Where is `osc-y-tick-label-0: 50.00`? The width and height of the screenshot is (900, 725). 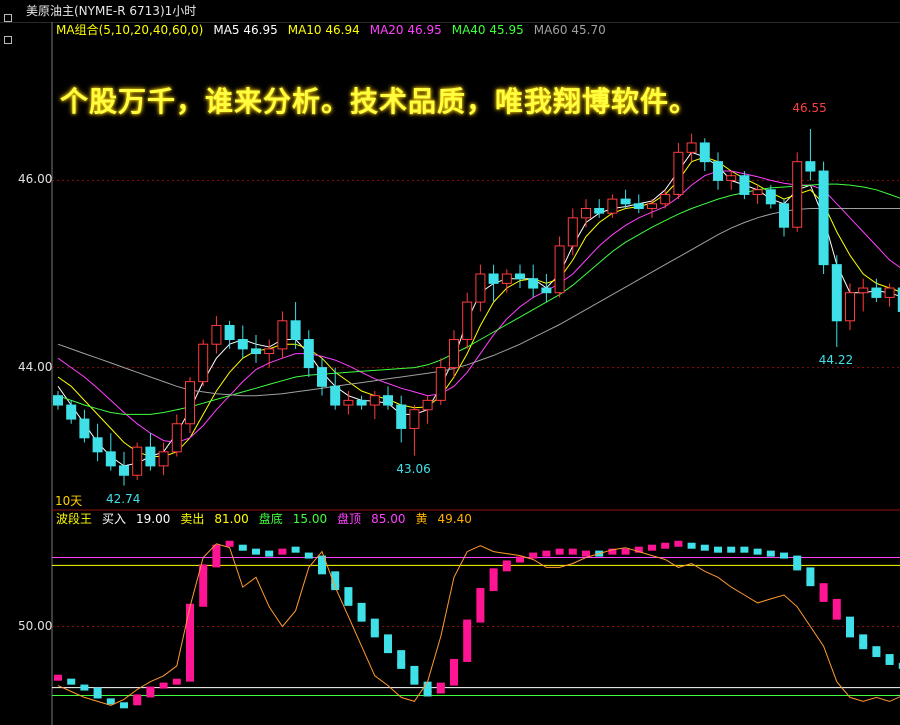 osc-y-tick-label-0: 50.00 is located at coordinates (35, 625).